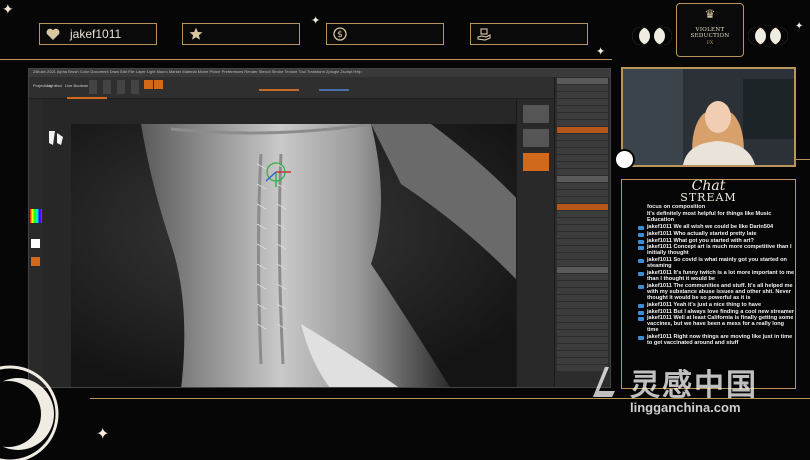 This screenshot has width=810, height=460. I want to click on divider-top-left, so click(306, 59).